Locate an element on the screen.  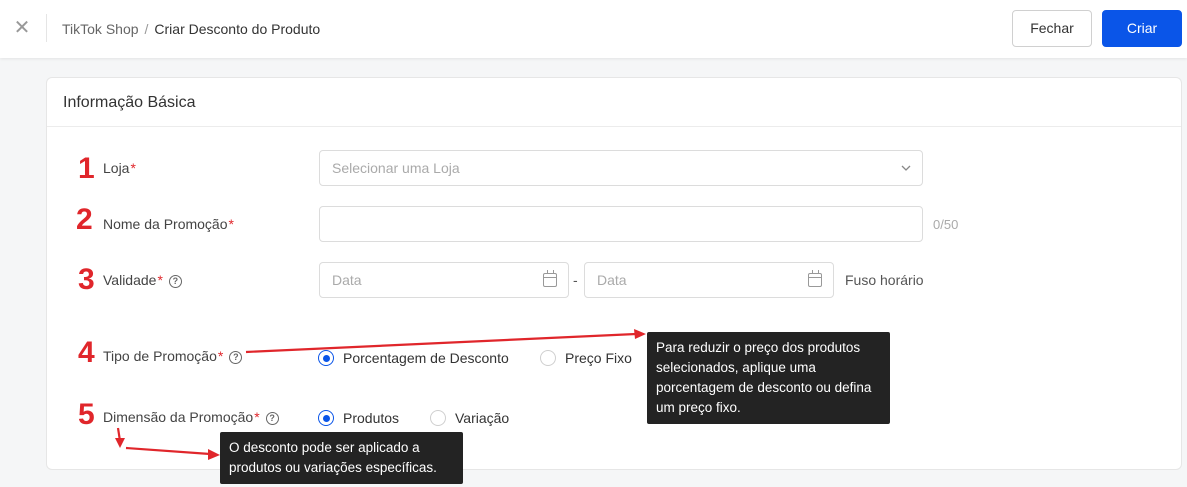
date-range-dash: - is located at coordinates (575, 280).